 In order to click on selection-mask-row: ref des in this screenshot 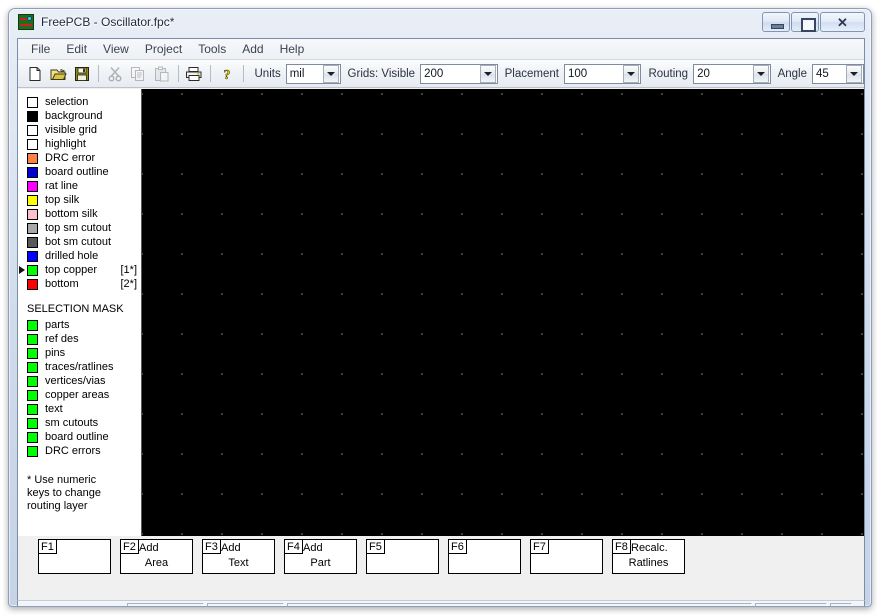, I will do `click(79, 339)`.